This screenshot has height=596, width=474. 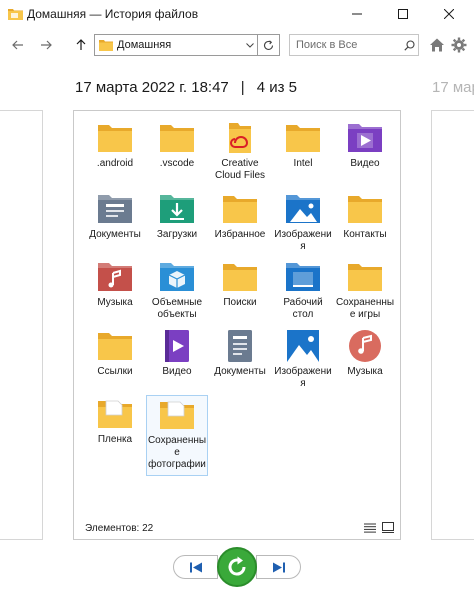 What do you see at coordinates (370, 528) in the screenshot?
I see `details-view-icon` at bounding box center [370, 528].